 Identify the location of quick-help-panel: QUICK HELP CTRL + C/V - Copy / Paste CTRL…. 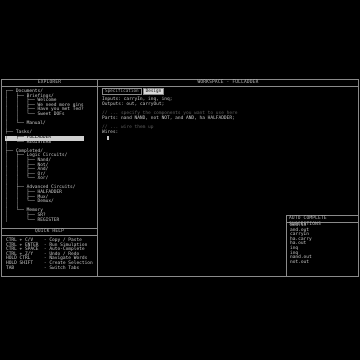
(49, 252).